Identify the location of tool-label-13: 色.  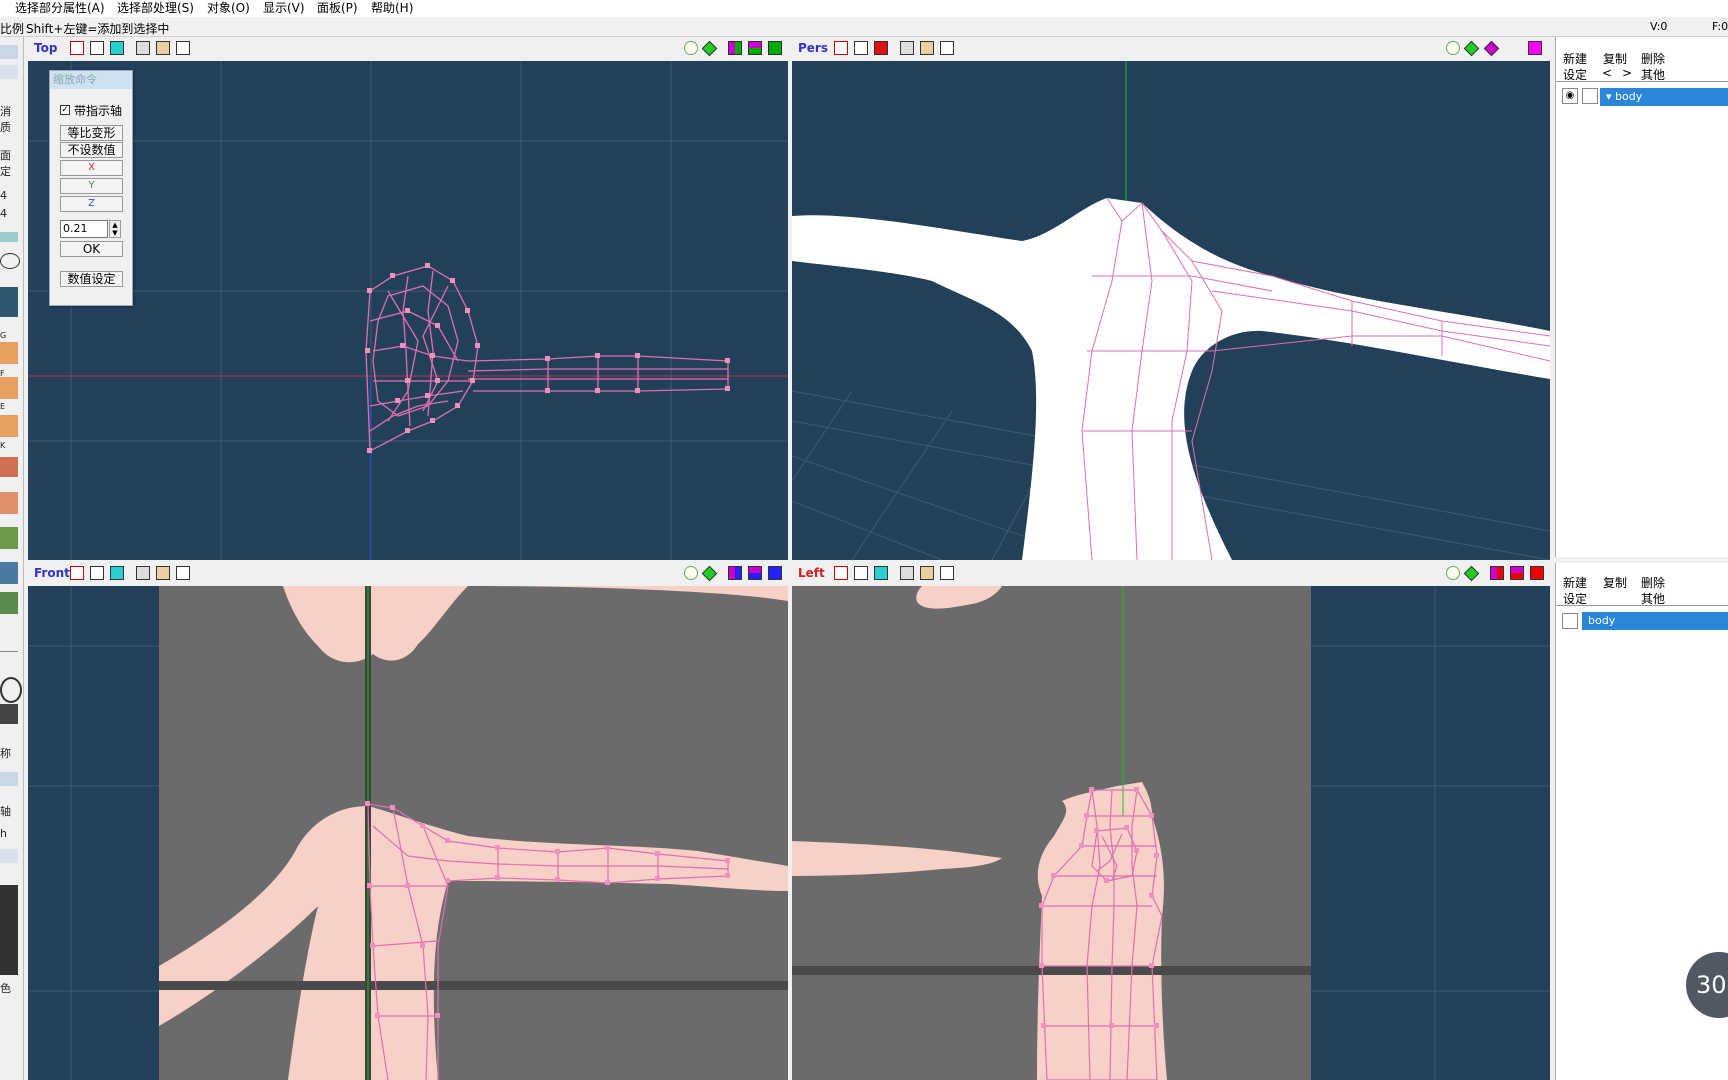
(9, 988).